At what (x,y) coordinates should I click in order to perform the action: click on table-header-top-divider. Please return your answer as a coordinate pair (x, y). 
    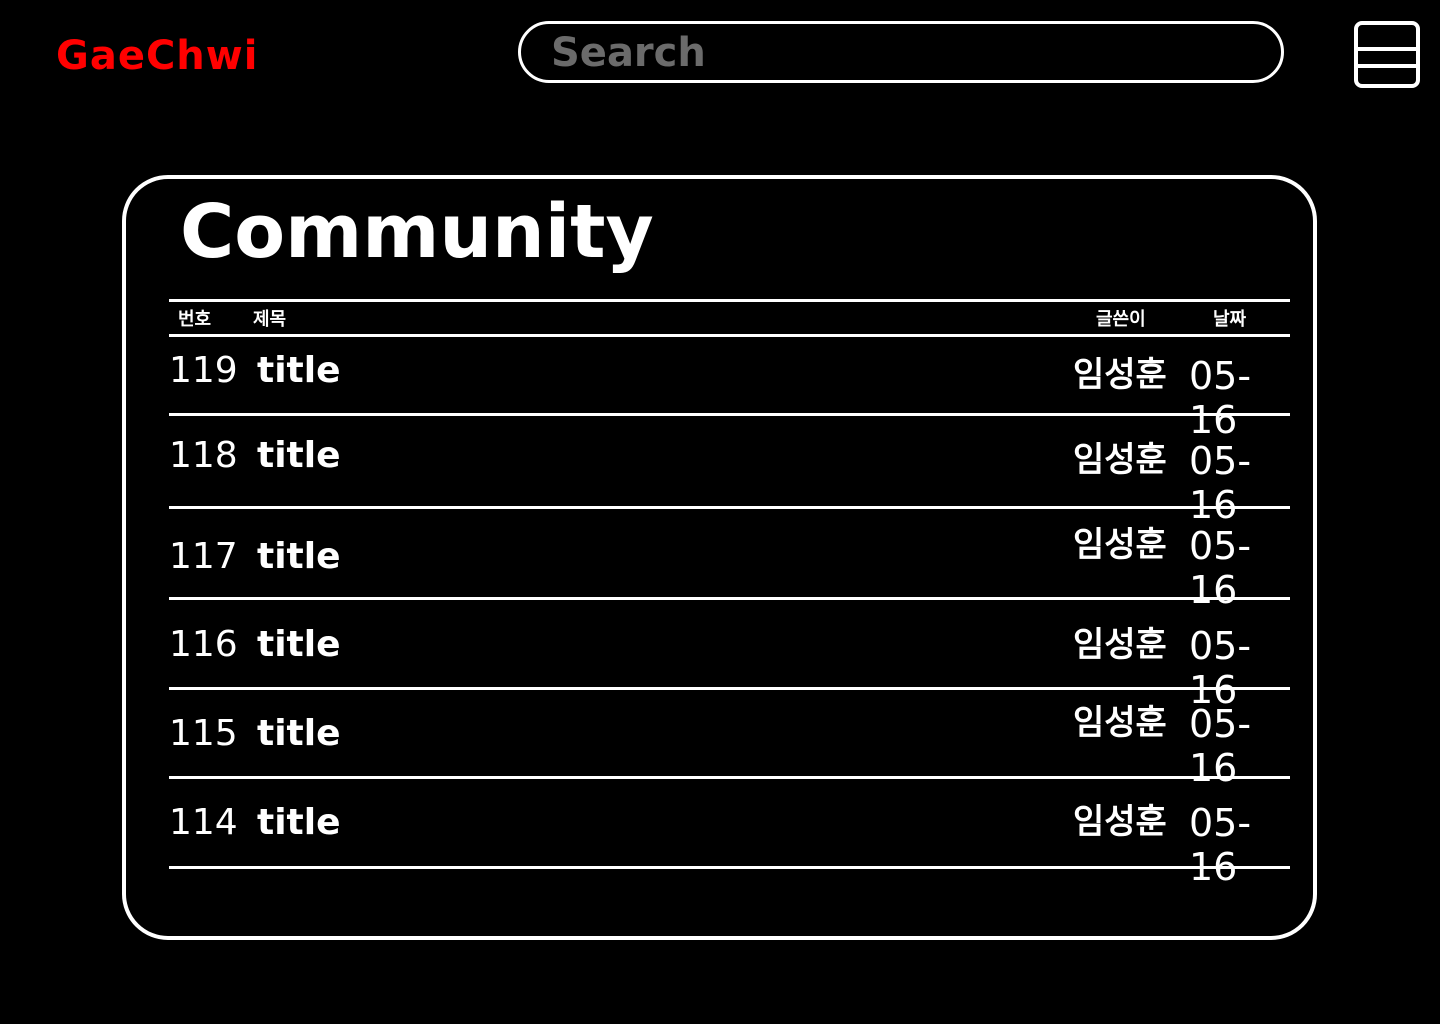
    Looking at the image, I should click on (729, 300).